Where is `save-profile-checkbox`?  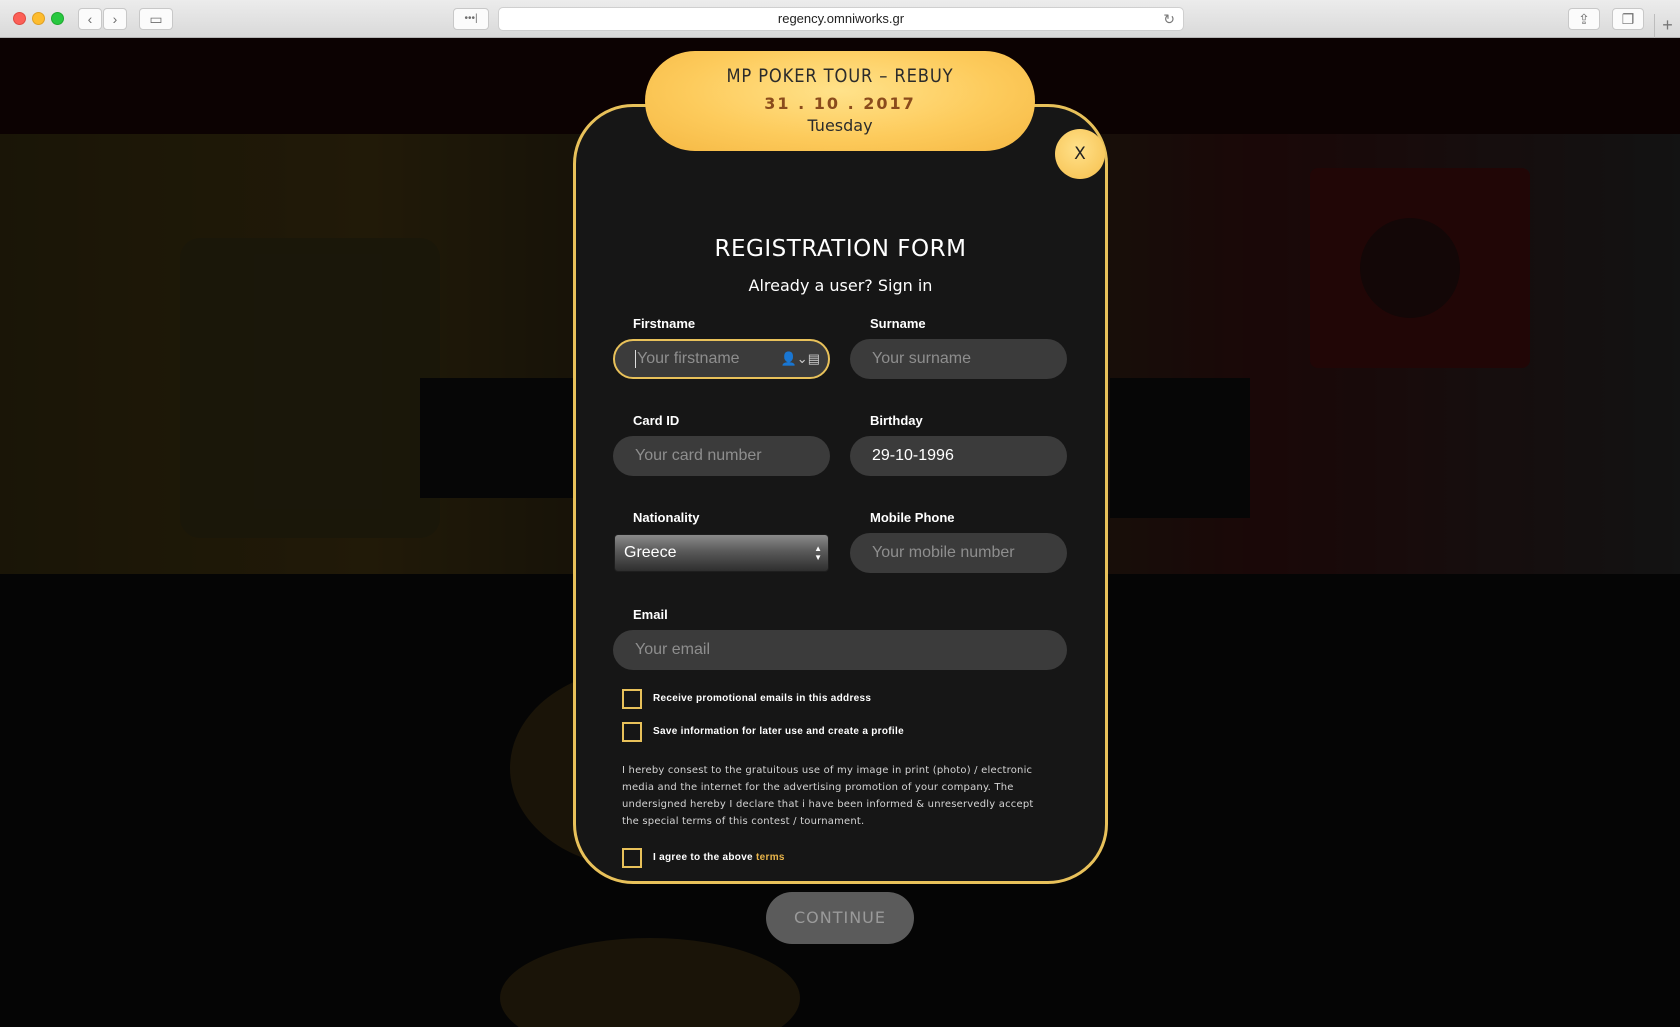
save-profile-checkbox is located at coordinates (632, 732).